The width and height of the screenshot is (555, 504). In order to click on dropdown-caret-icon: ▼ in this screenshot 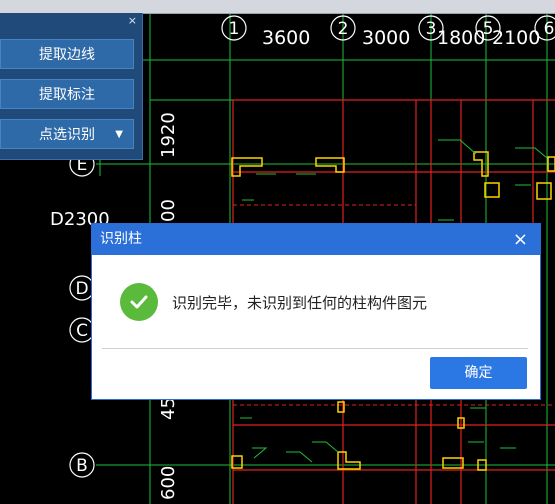, I will do `click(119, 135)`.